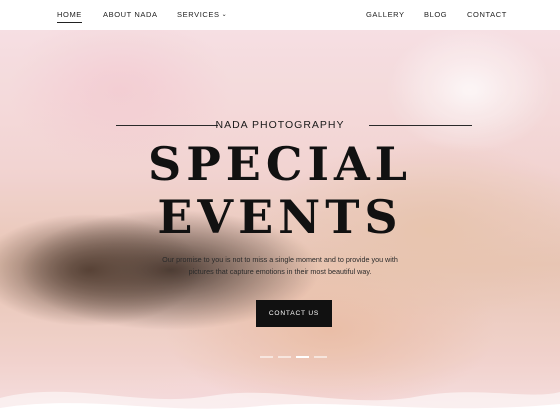  Describe the element at coordinates (224, 15) in the screenshot. I see `chevron-down-icon: ⌄` at that location.